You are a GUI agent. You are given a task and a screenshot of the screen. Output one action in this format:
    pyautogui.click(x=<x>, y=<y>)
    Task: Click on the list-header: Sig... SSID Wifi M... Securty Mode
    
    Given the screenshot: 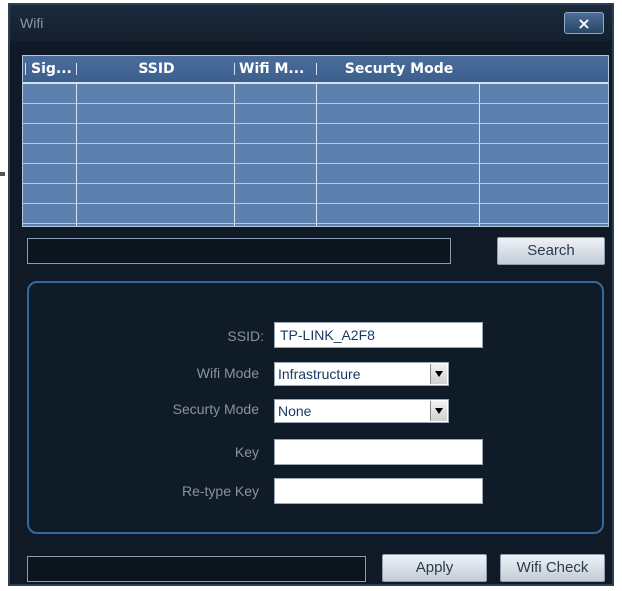 What is the action you would take?
    pyautogui.click(x=315, y=70)
    